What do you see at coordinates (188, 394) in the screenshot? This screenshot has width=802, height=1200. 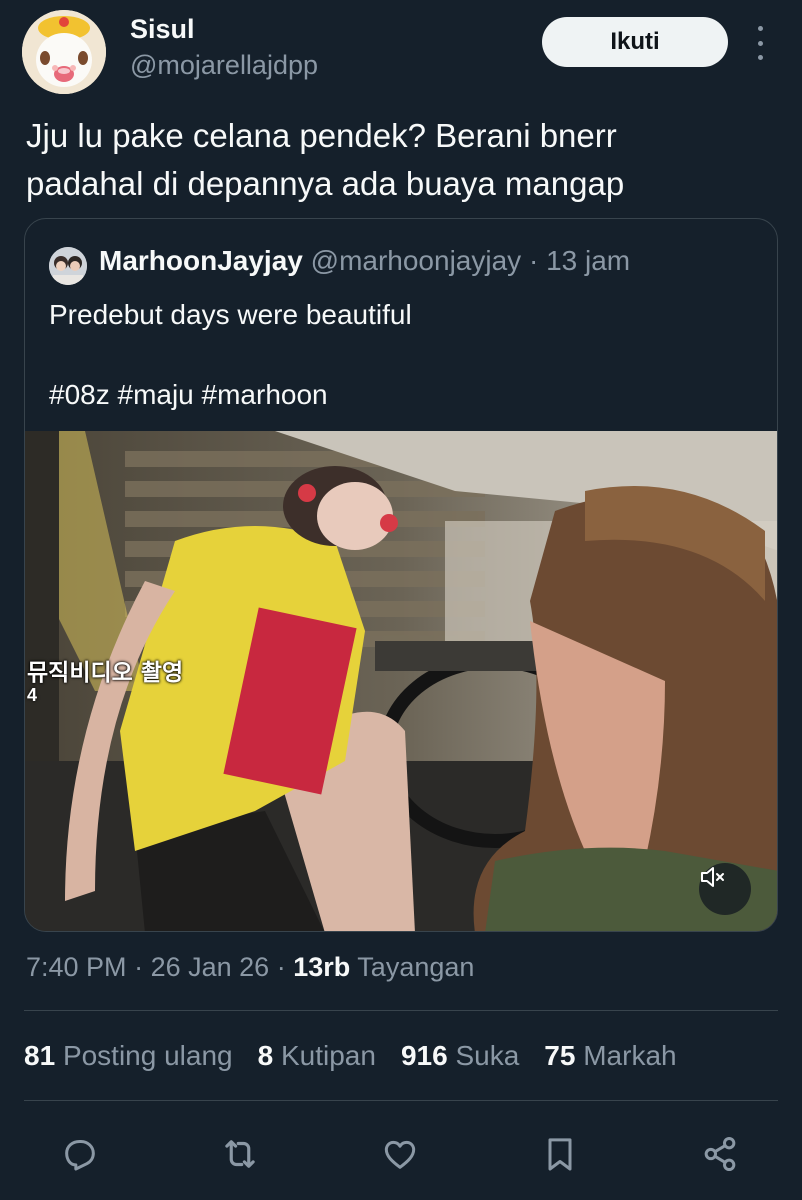 I see `quoted-text-line: #08z #maju #marhoon` at bounding box center [188, 394].